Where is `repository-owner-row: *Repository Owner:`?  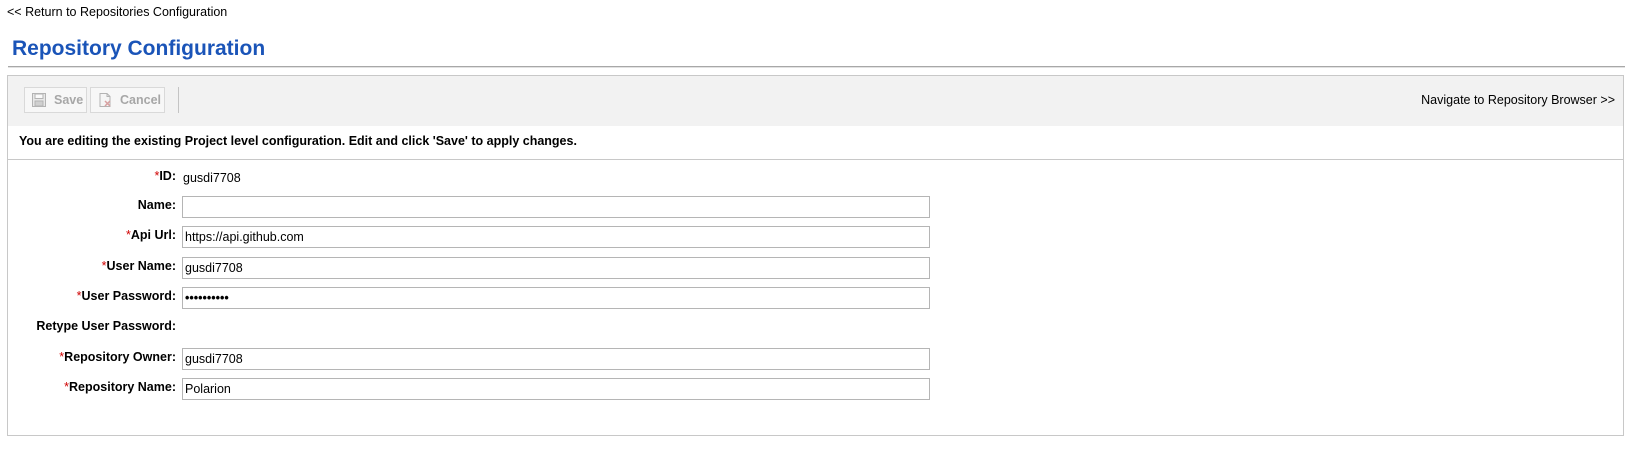
repository-owner-row: *Repository Owner: is located at coordinates (815, 360).